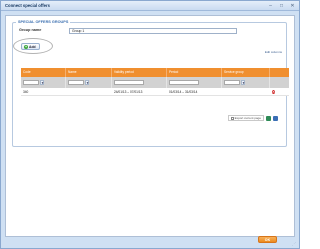 Image resolution: width=320 pixels, height=249 pixels. Describe the element at coordinates (246, 91) in the screenshot. I see `cell-service-group` at that location.